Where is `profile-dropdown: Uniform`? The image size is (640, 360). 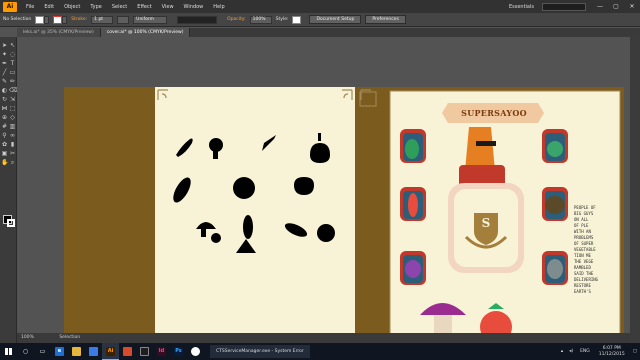 profile-dropdown: Uniform is located at coordinates (150, 19).